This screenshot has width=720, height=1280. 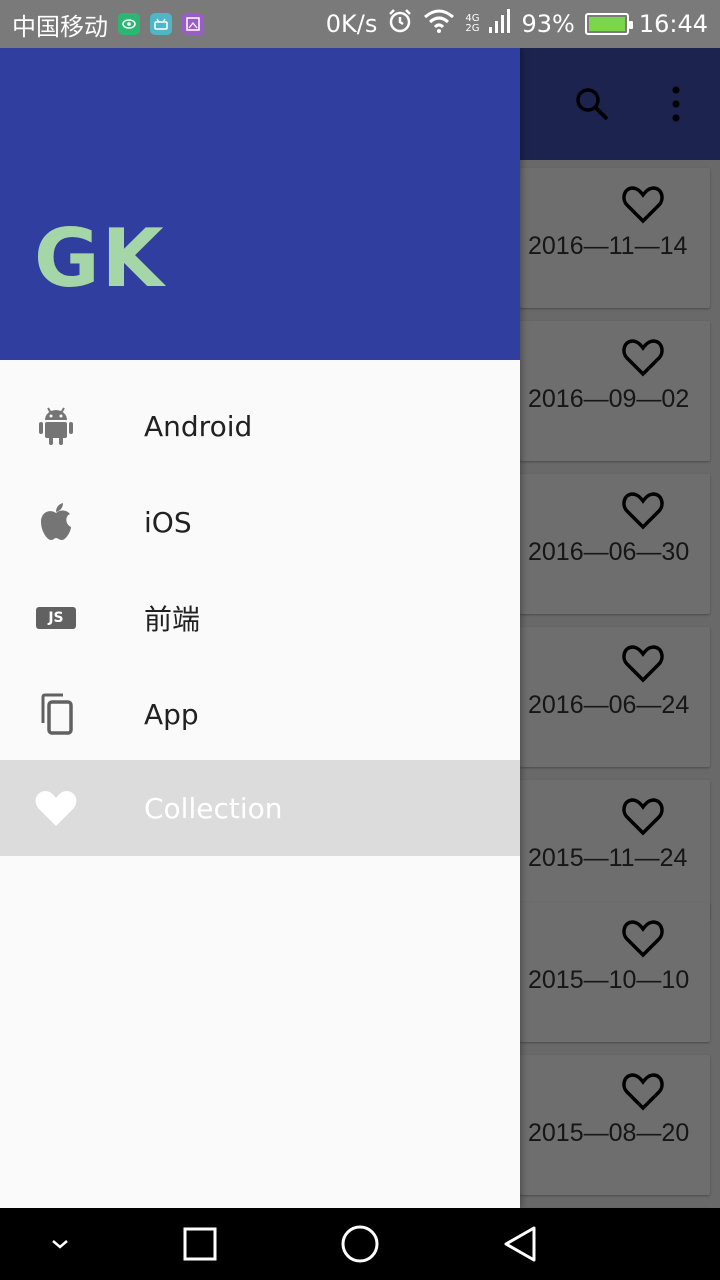 What do you see at coordinates (260, 714) in the screenshot?
I see `drawer-item-app: App` at bounding box center [260, 714].